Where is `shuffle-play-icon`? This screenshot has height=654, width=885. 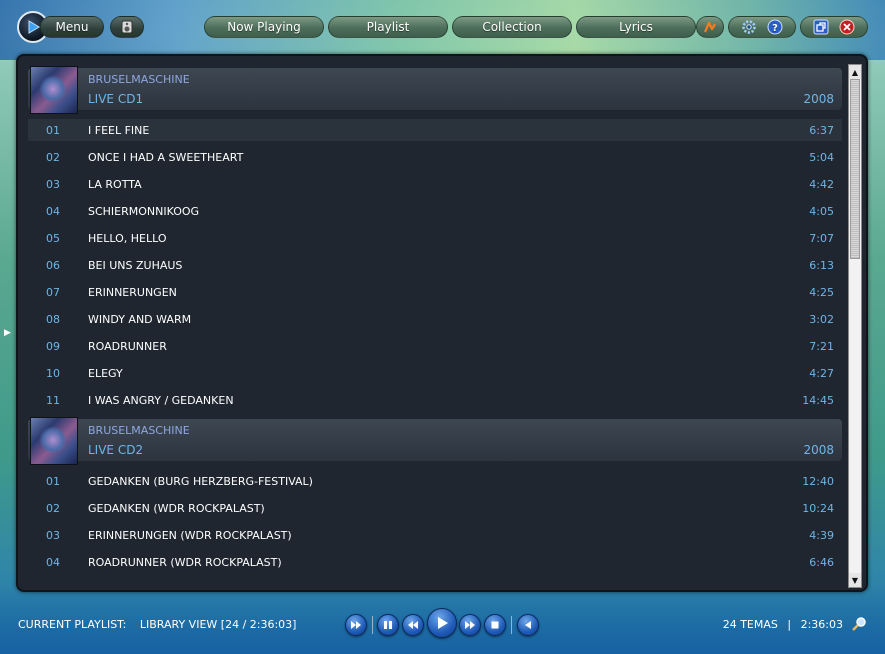 shuffle-play-icon is located at coordinates (356, 625).